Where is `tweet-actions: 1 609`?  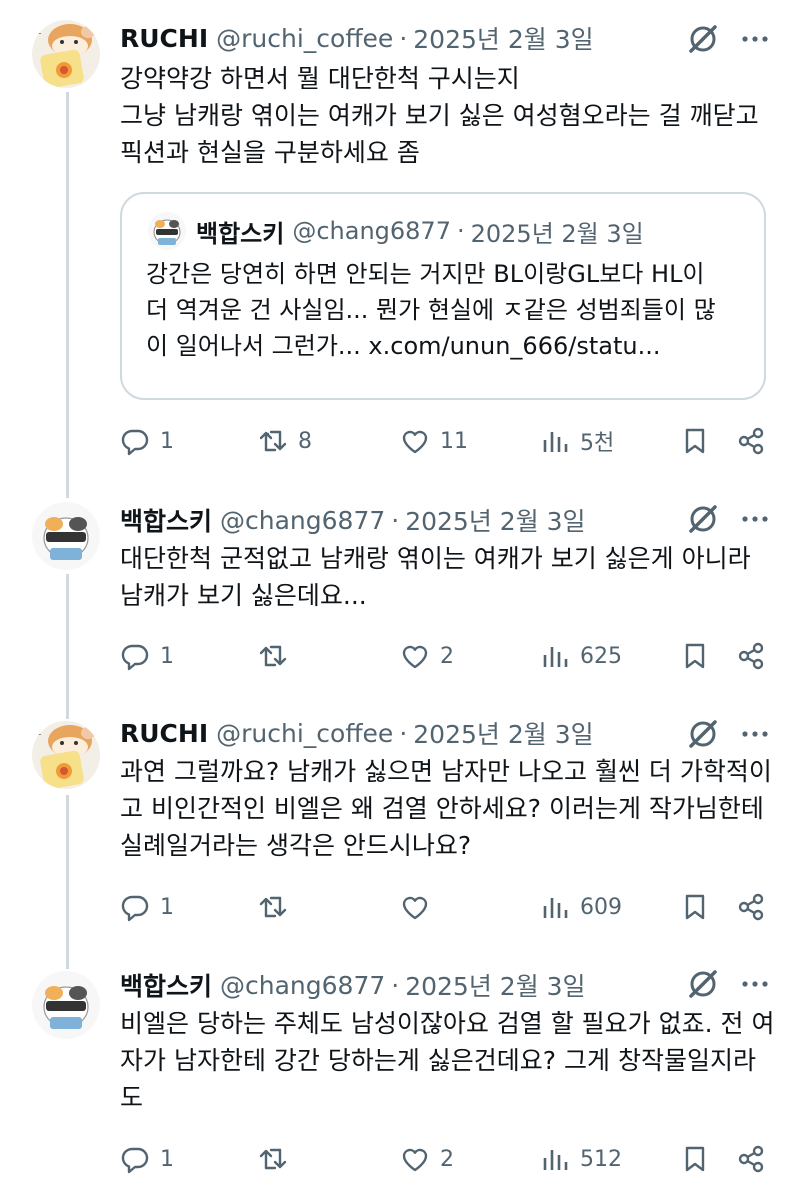
tweet-actions: 1 609 is located at coordinates (444, 907).